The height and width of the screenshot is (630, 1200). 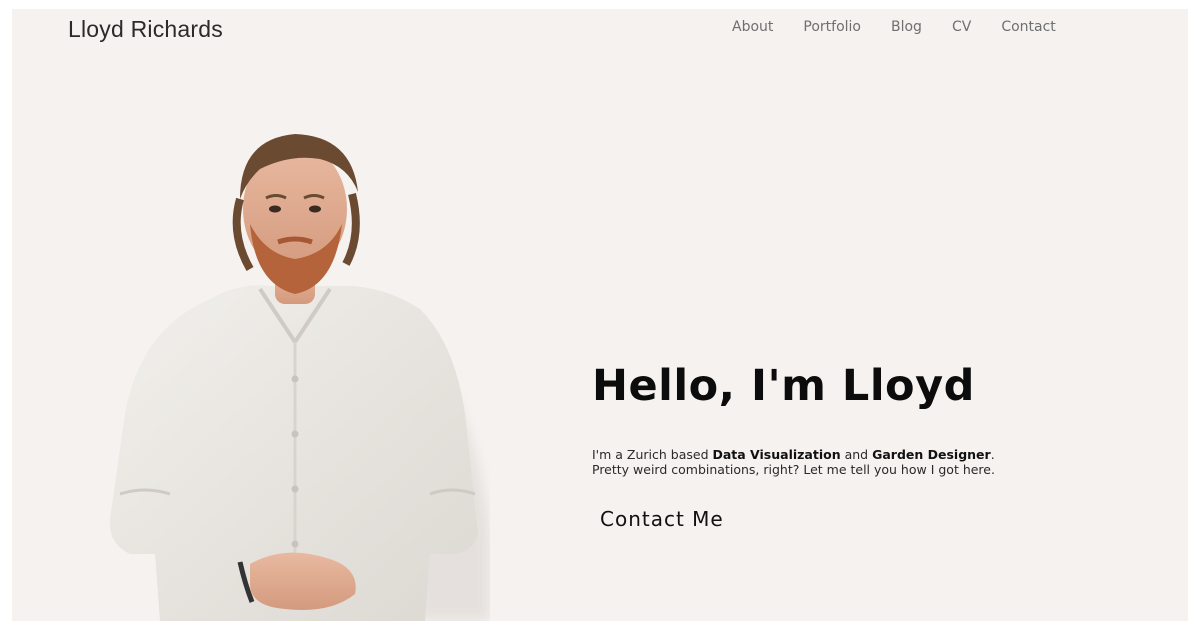 I want to click on hero-title: Hello, I'm Lloyd, so click(x=783, y=386).